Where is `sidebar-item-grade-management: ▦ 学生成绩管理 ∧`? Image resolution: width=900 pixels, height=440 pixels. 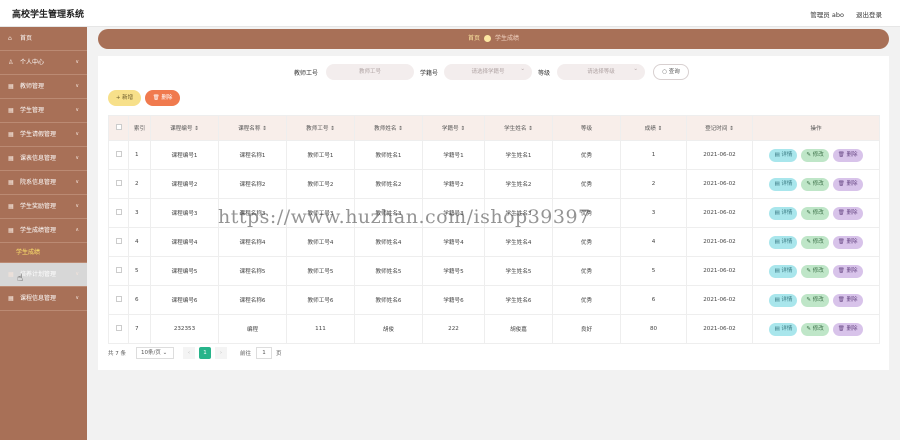 sidebar-item-grade-management: ▦ 学生成绩管理 ∧ is located at coordinates (43, 231).